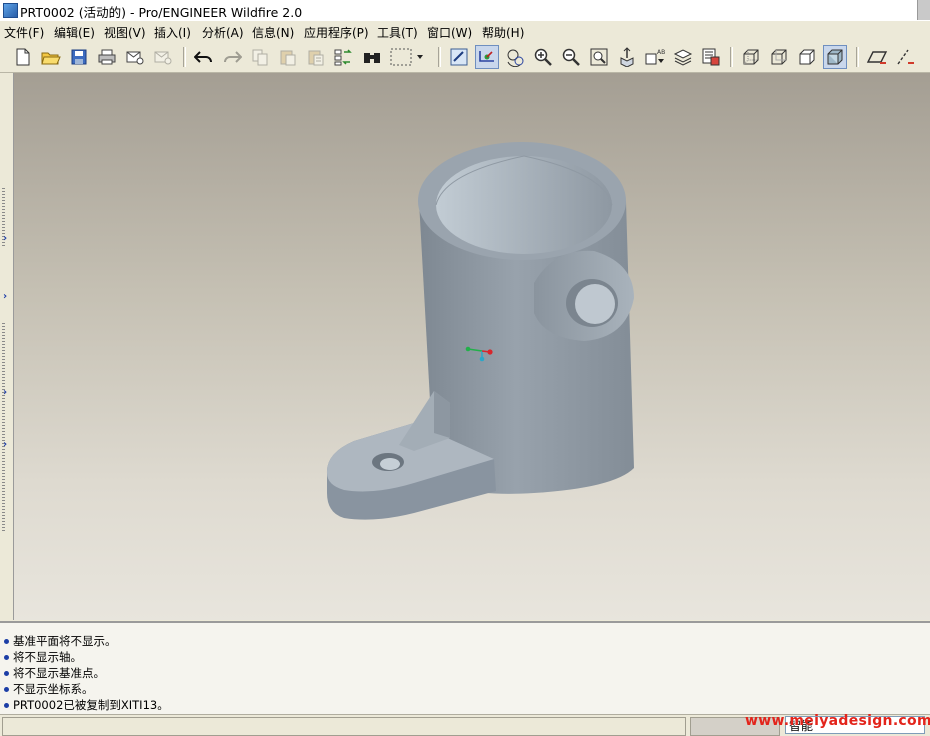  Describe the element at coordinates (661, 52) in the screenshot. I see `svg-text: AB` at that location.